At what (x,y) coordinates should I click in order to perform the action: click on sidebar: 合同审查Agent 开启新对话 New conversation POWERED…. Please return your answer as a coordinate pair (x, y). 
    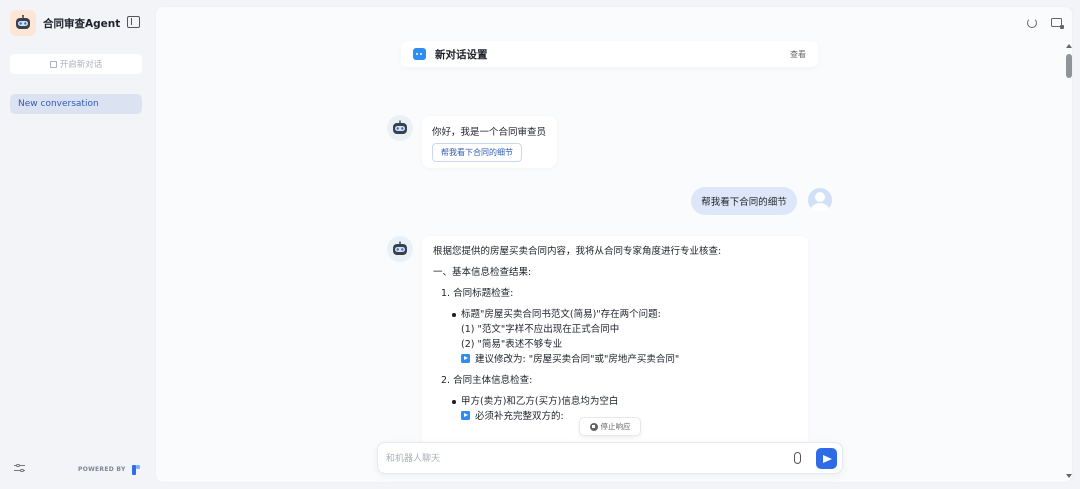
    Looking at the image, I should click on (76, 244).